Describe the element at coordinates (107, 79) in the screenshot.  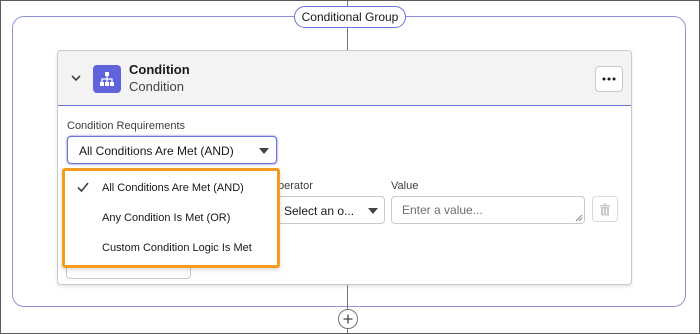
I see `hierarchy-icon` at that location.